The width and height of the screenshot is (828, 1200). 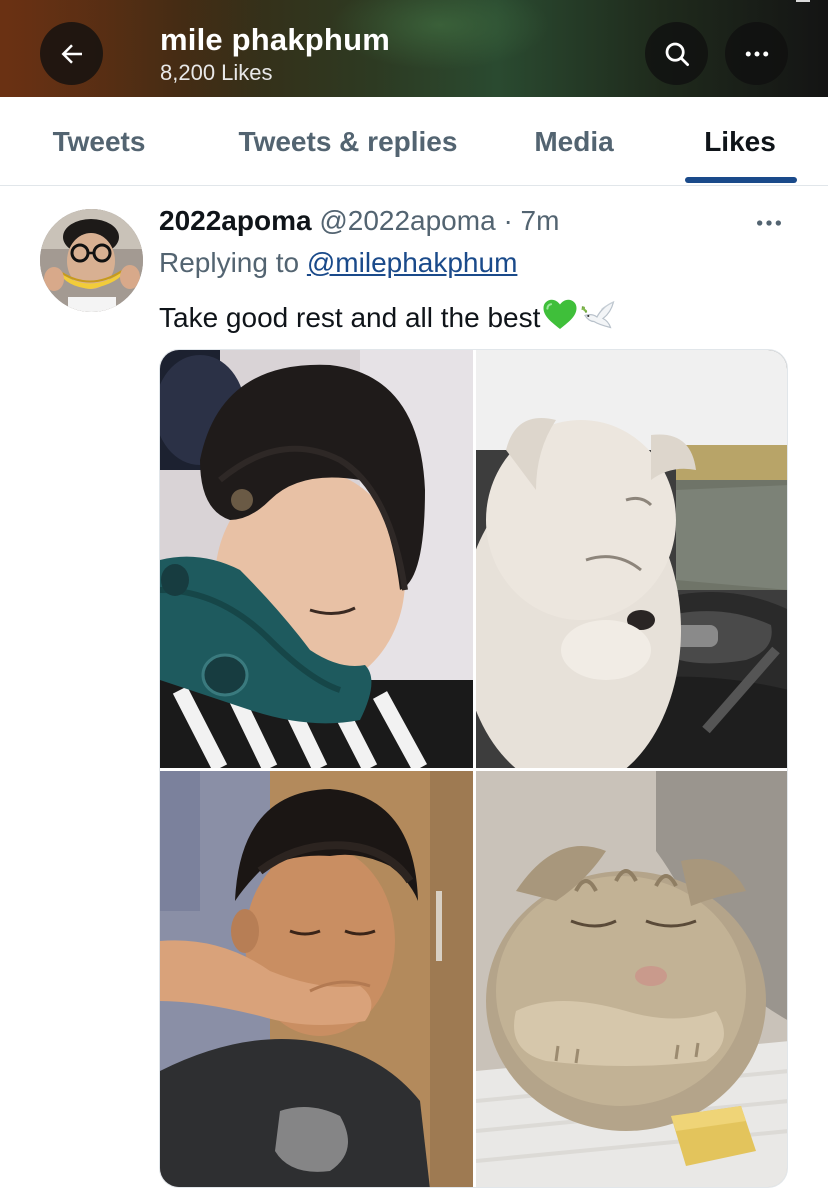 What do you see at coordinates (412, 262) in the screenshot?
I see `reply-mention-link: @milephakphum` at bounding box center [412, 262].